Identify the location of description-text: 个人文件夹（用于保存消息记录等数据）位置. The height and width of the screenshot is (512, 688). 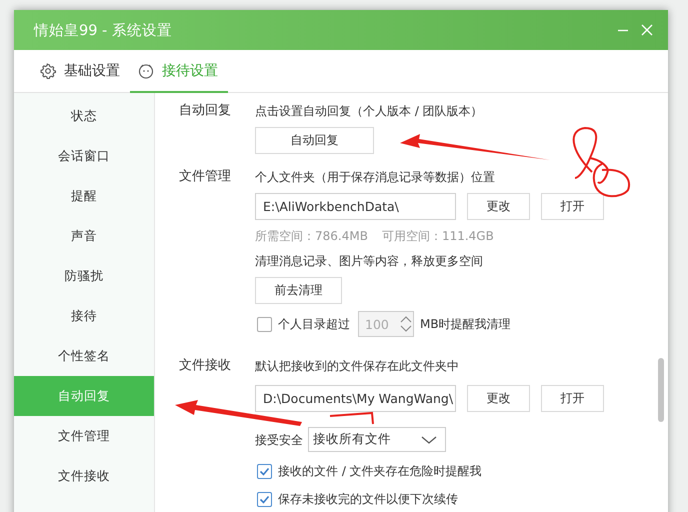
(375, 177).